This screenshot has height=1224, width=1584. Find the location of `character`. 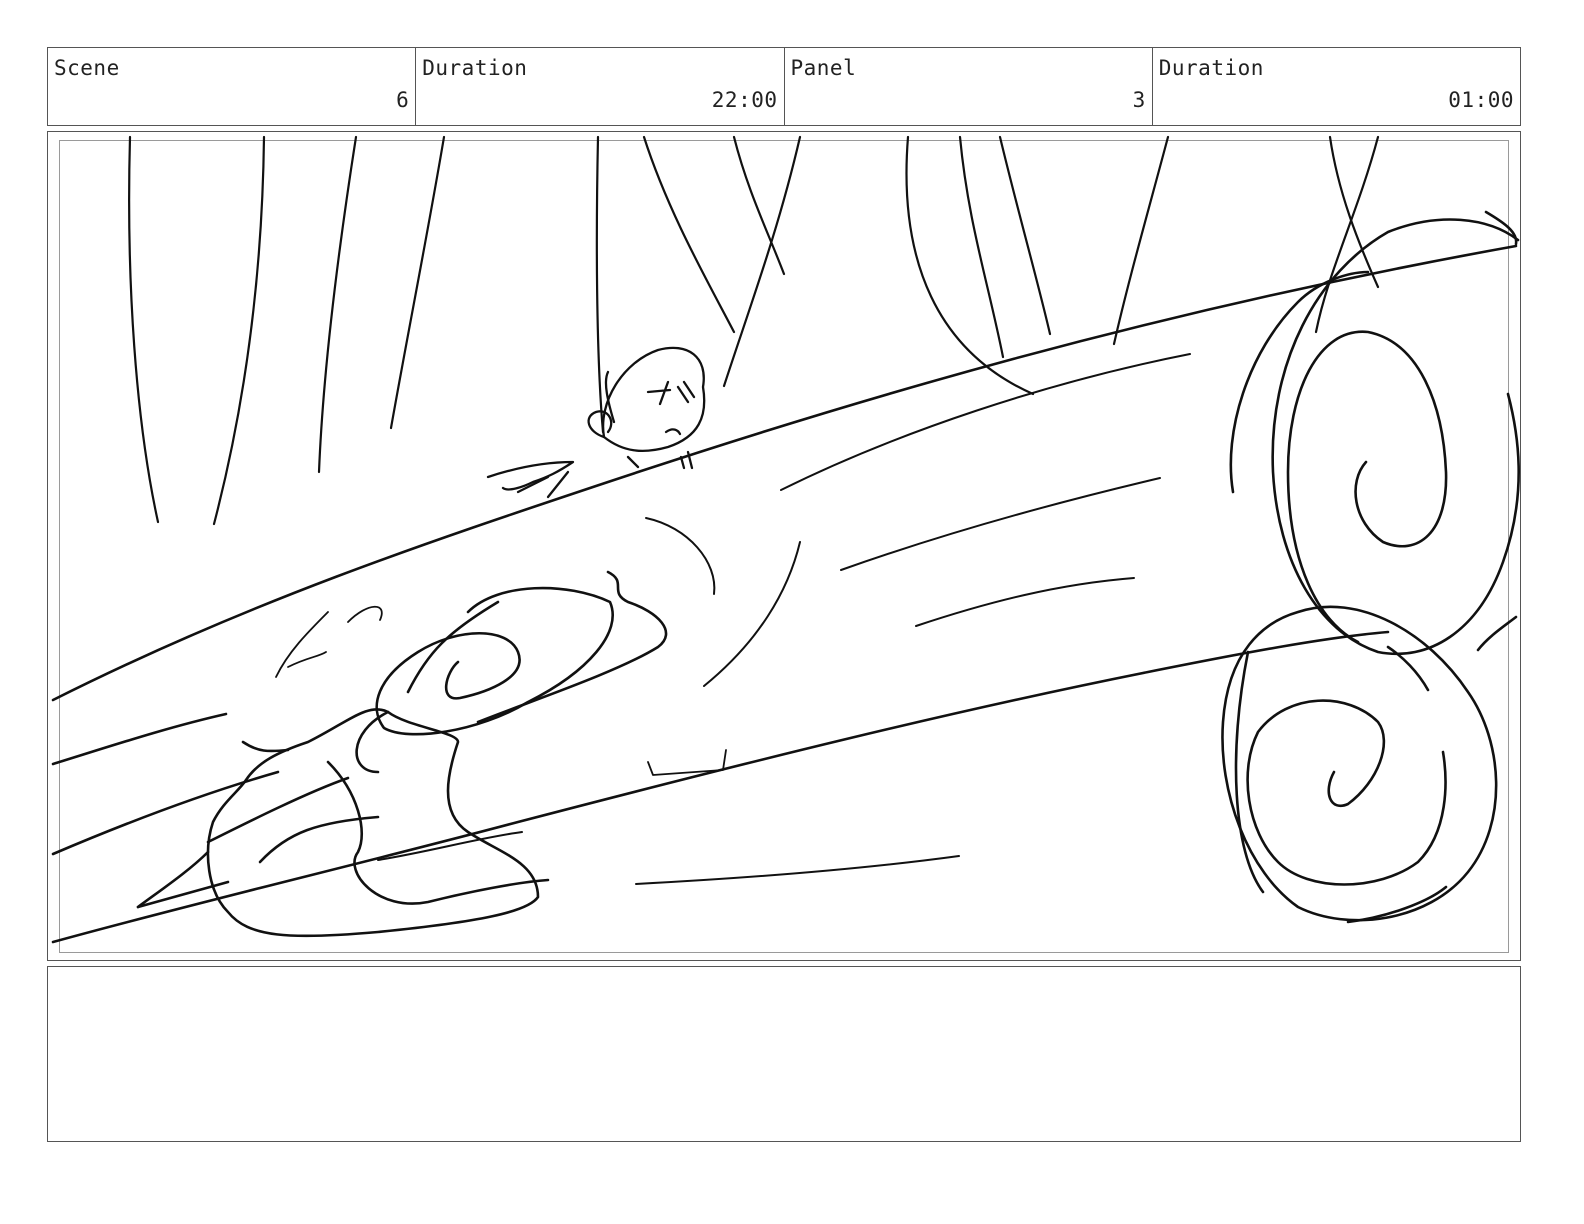

character is located at coordinates (596, 422).